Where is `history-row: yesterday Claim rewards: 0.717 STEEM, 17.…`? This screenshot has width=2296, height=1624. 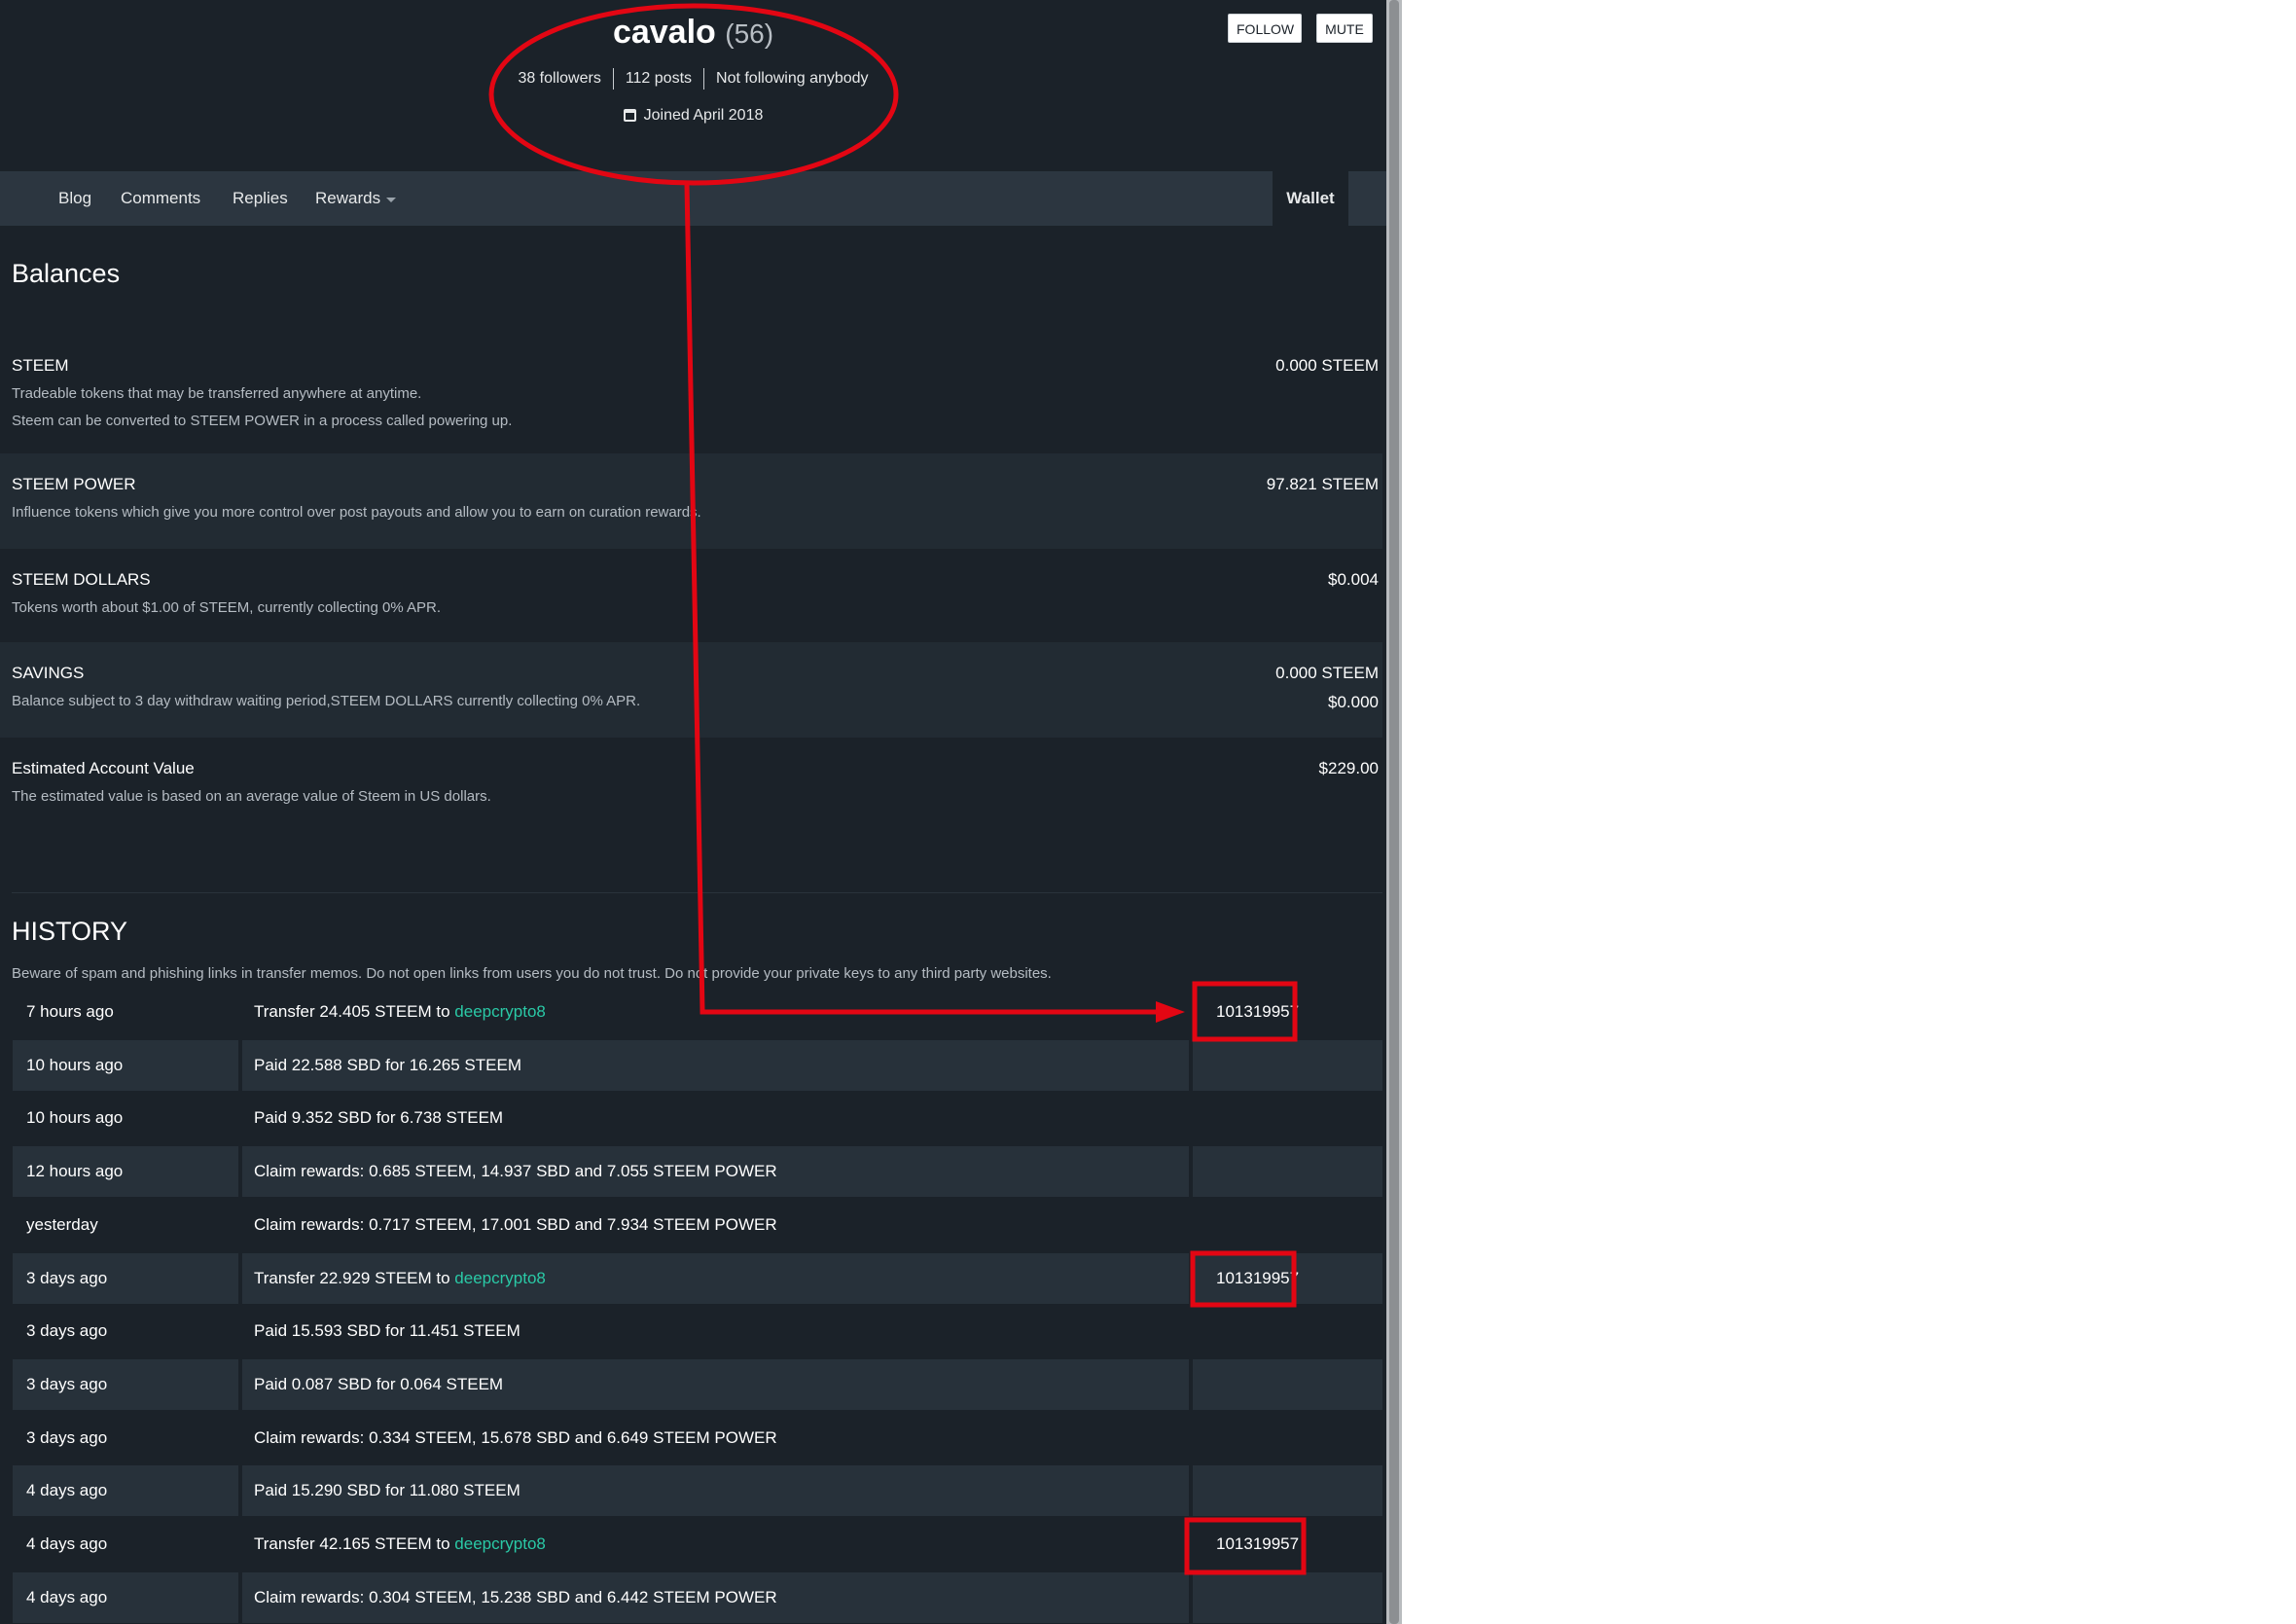 history-row: yesterday Claim rewards: 0.717 STEEM, 17.… is located at coordinates (697, 1225).